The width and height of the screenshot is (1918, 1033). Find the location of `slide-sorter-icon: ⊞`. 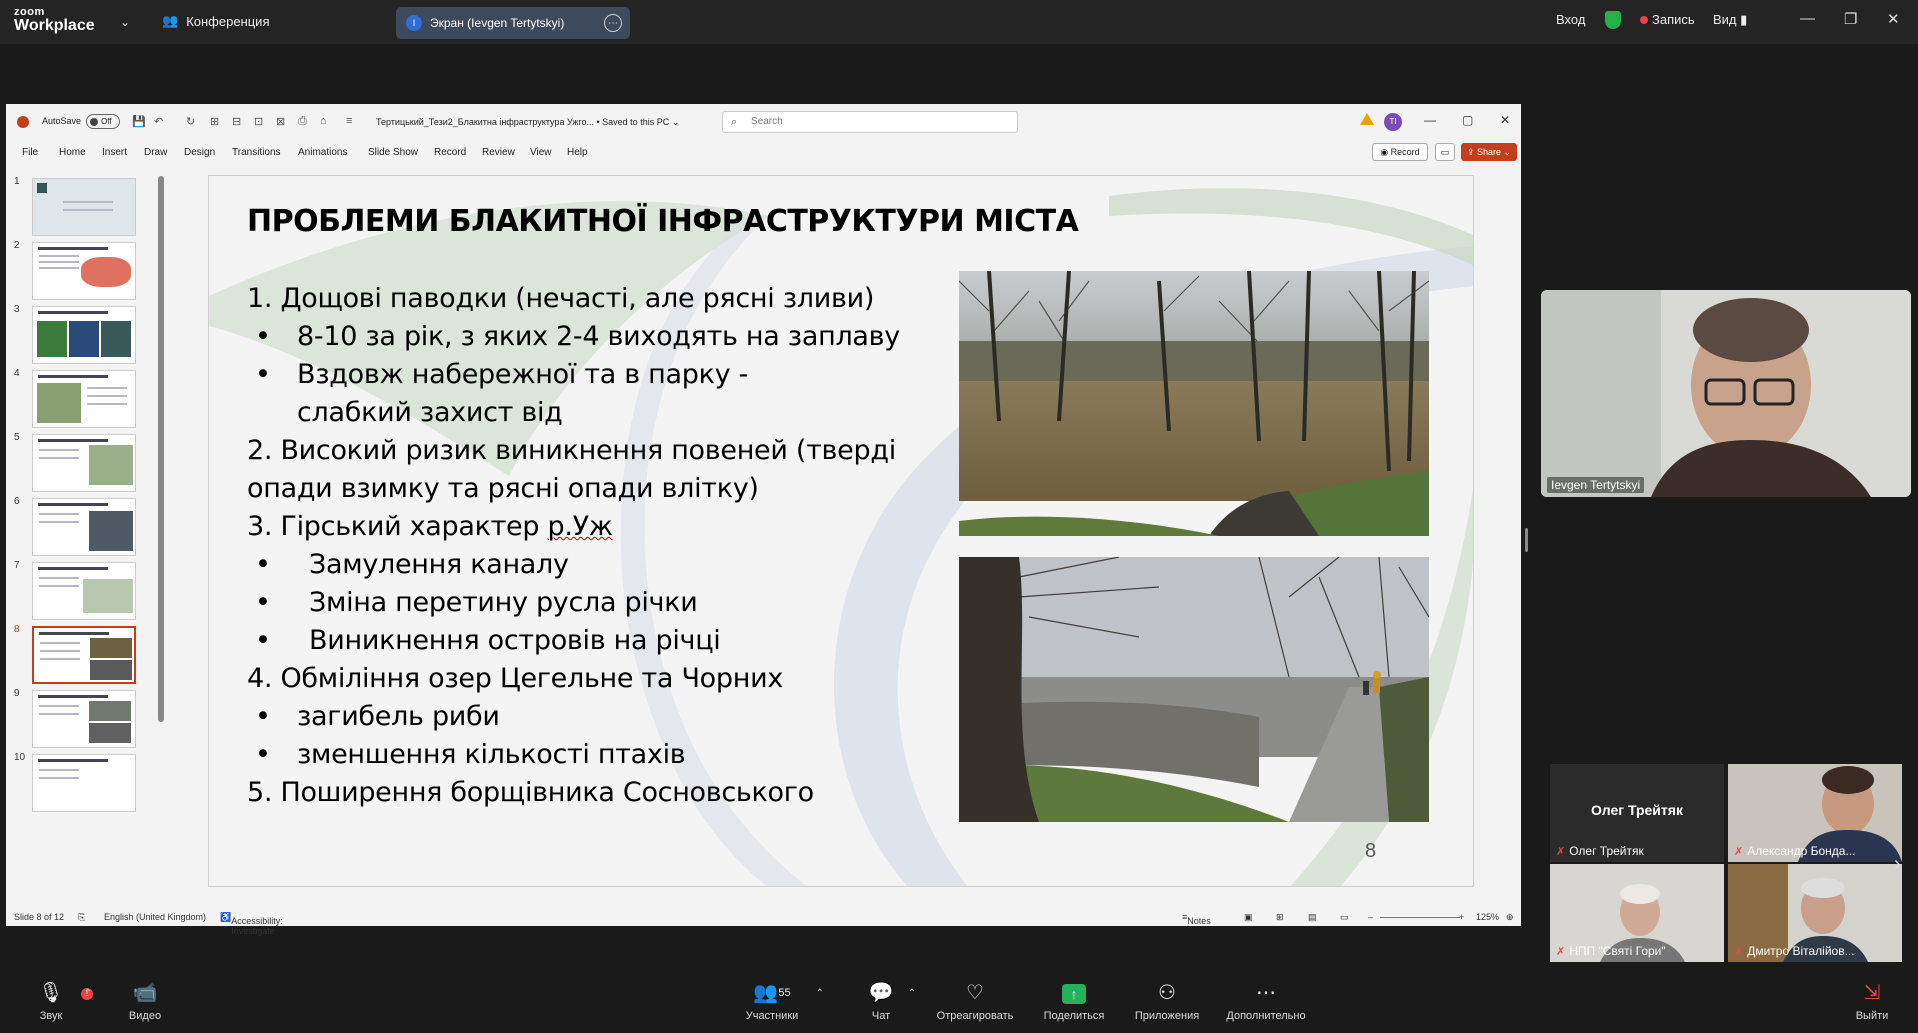

slide-sorter-icon: ⊞ is located at coordinates (1280, 917).